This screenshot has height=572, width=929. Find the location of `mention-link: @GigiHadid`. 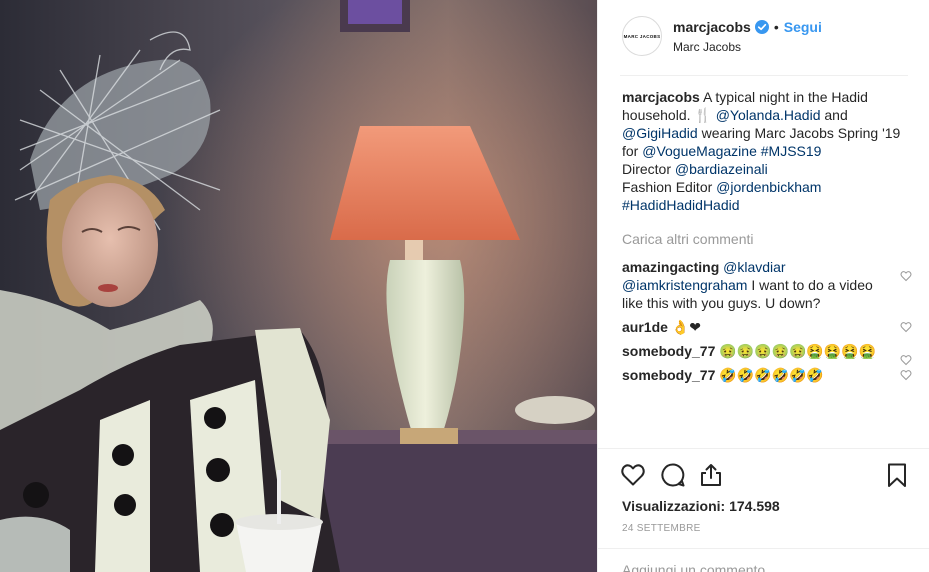

mention-link: @GigiHadid is located at coordinates (660, 133).